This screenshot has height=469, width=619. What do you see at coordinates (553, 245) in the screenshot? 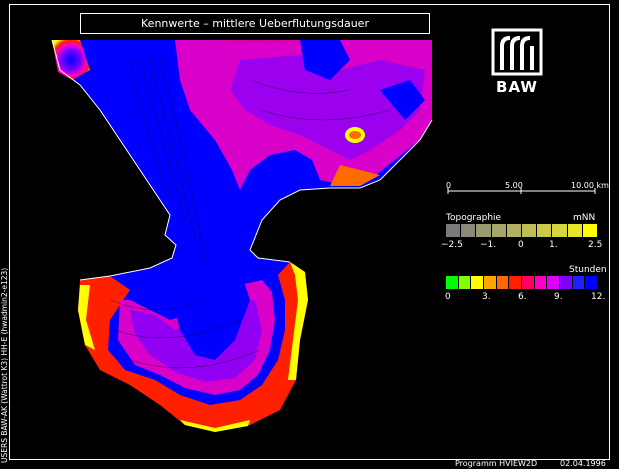
I see `topography-tick-4: 1.` at bounding box center [553, 245].